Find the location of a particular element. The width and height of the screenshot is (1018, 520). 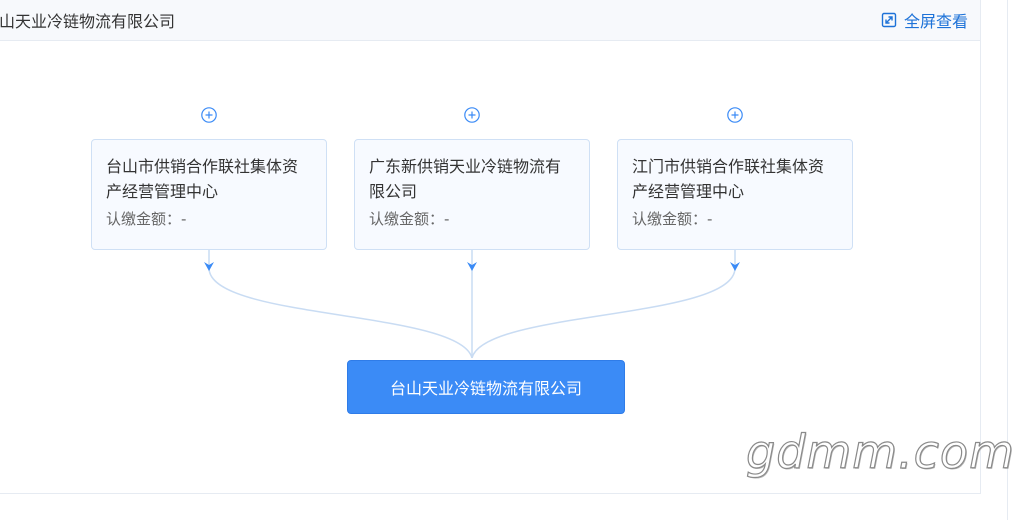

shareholder-name: 江门市供销合作联社集体资产经营管理中心 is located at coordinates (728, 179).